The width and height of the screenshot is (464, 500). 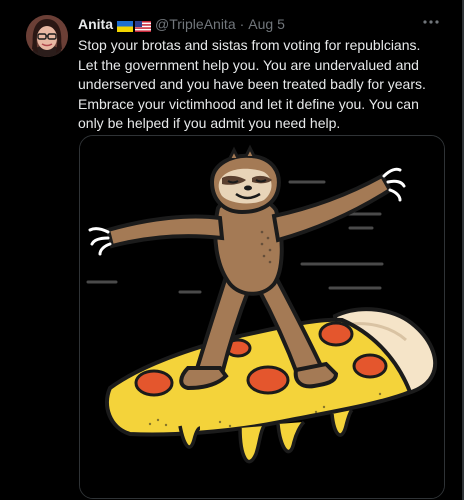 What do you see at coordinates (195, 24) in the screenshot?
I see `user-handle: @TripleAnita` at bounding box center [195, 24].